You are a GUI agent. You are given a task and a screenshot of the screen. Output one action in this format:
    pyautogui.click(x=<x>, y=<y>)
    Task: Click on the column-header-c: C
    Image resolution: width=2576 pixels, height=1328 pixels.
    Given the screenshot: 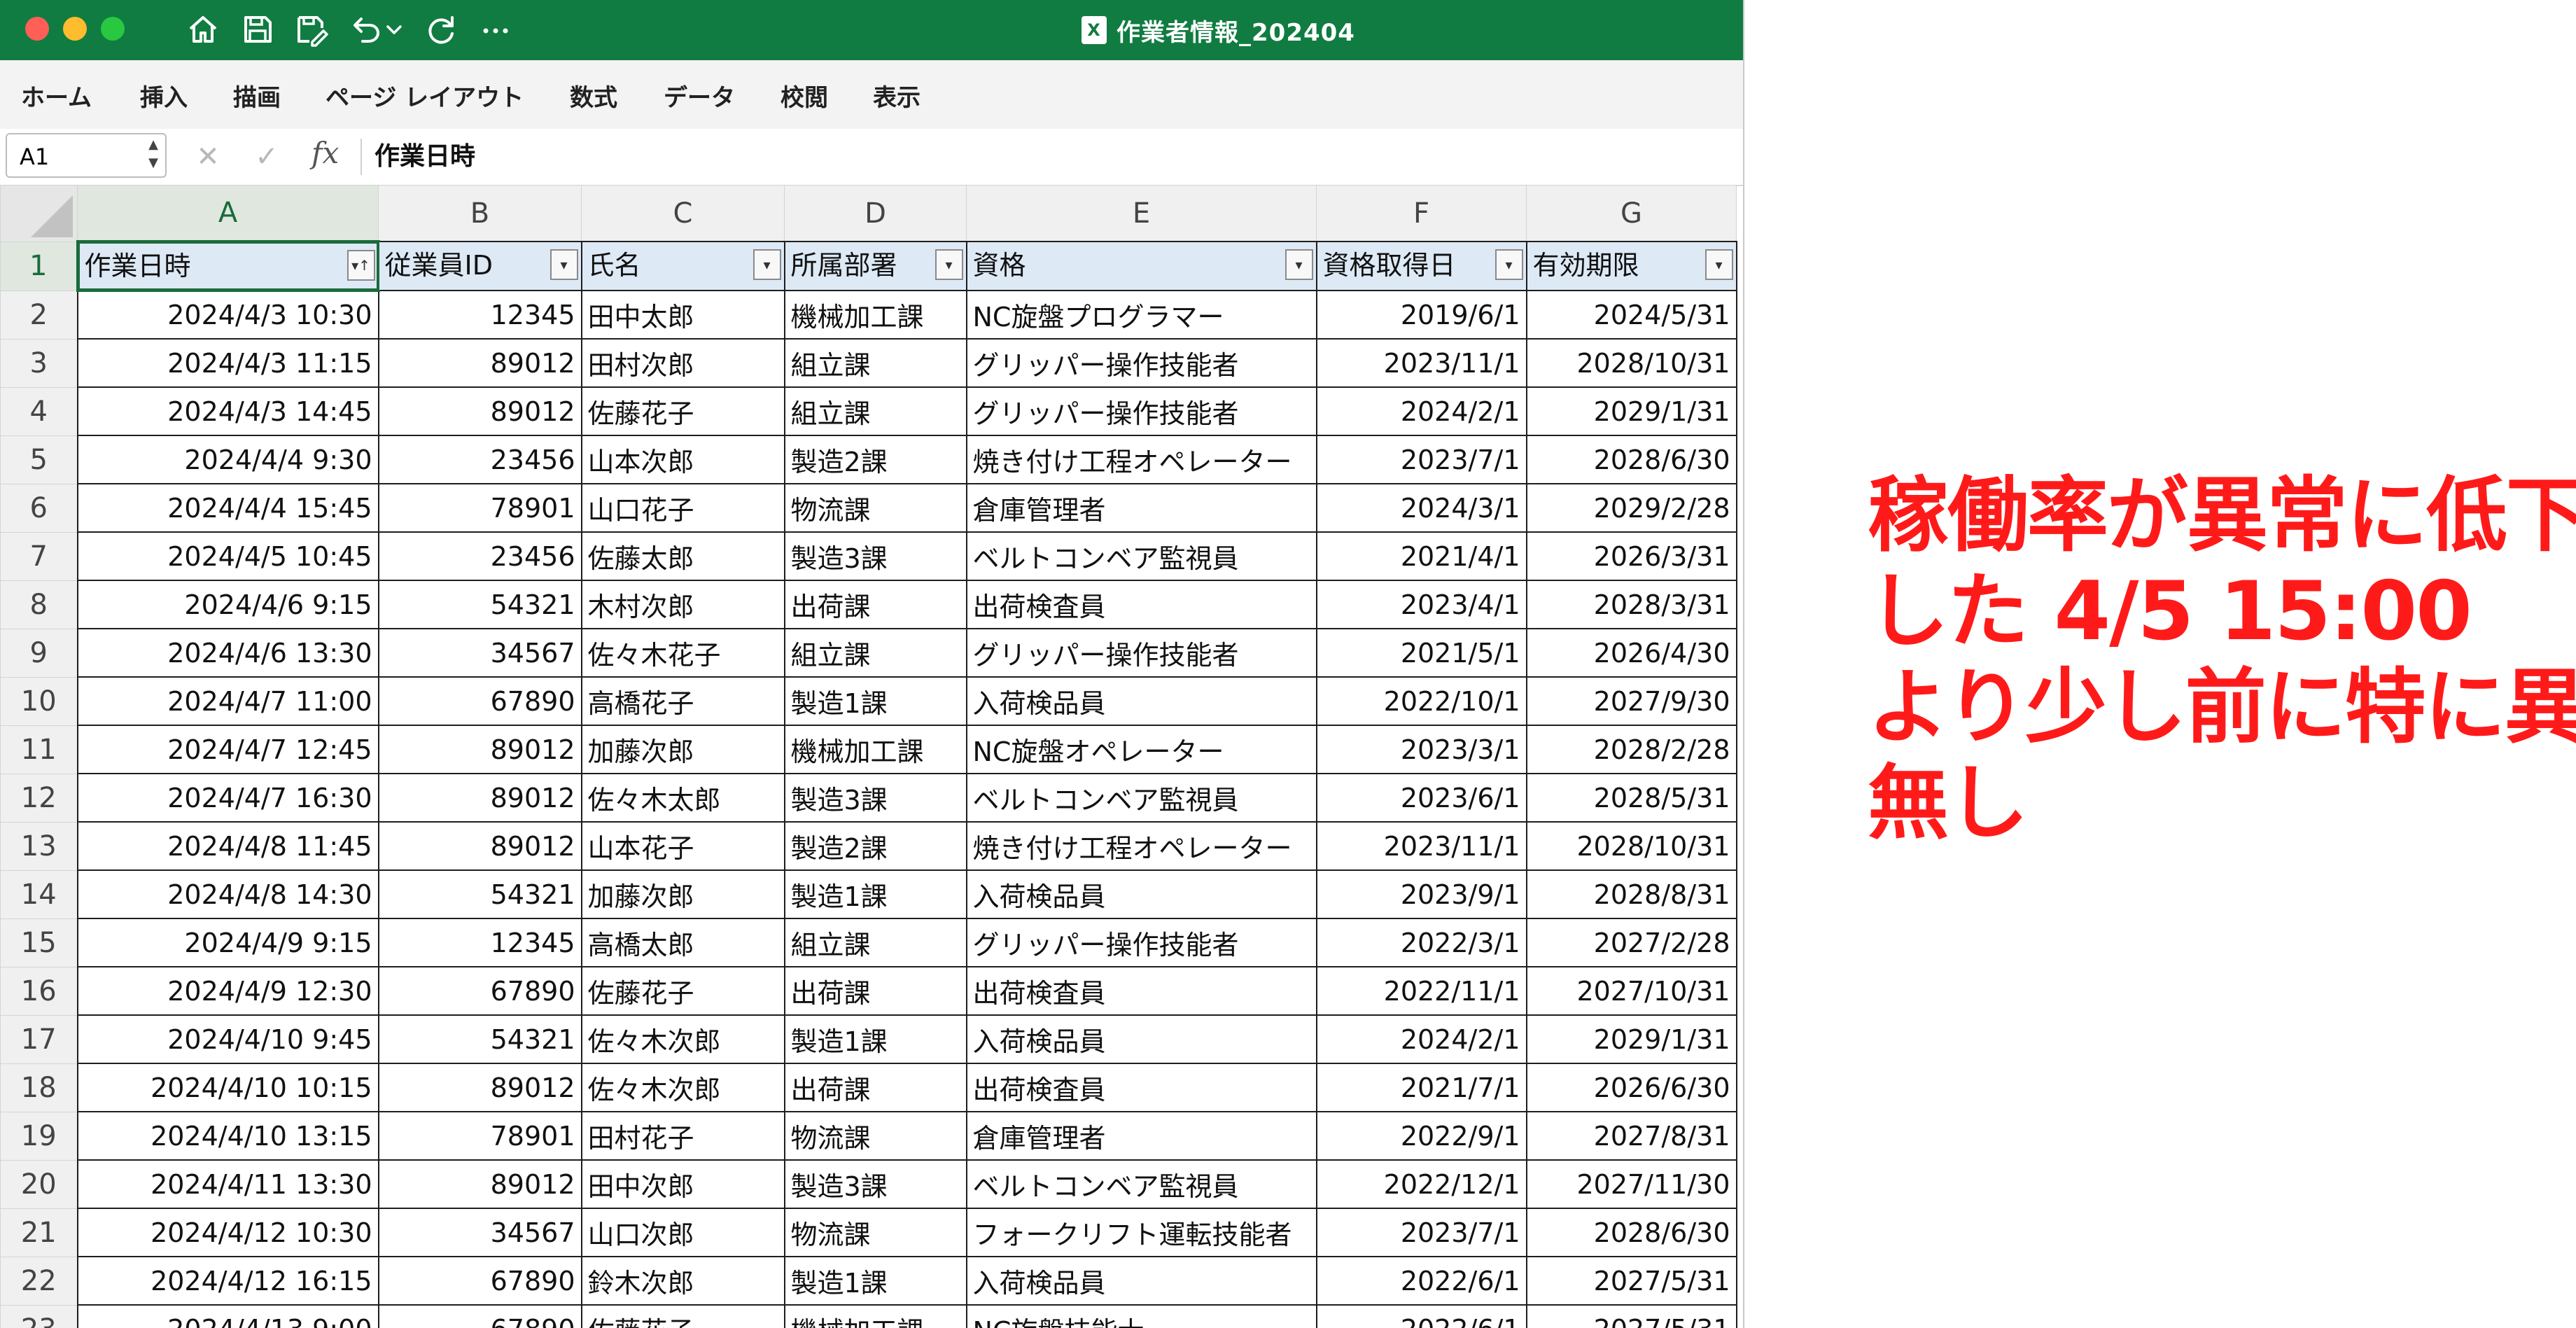 What is the action you would take?
    pyautogui.click(x=683, y=214)
    